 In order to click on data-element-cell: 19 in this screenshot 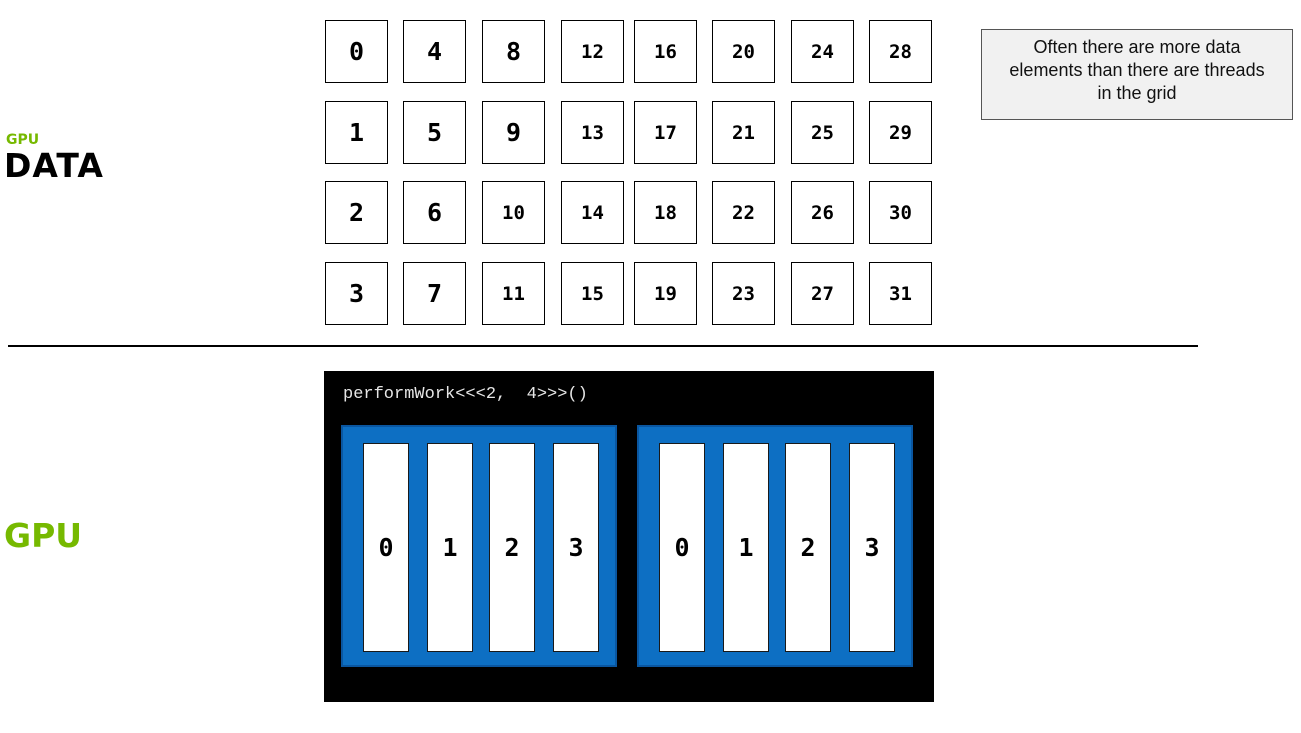, I will do `click(665, 293)`.